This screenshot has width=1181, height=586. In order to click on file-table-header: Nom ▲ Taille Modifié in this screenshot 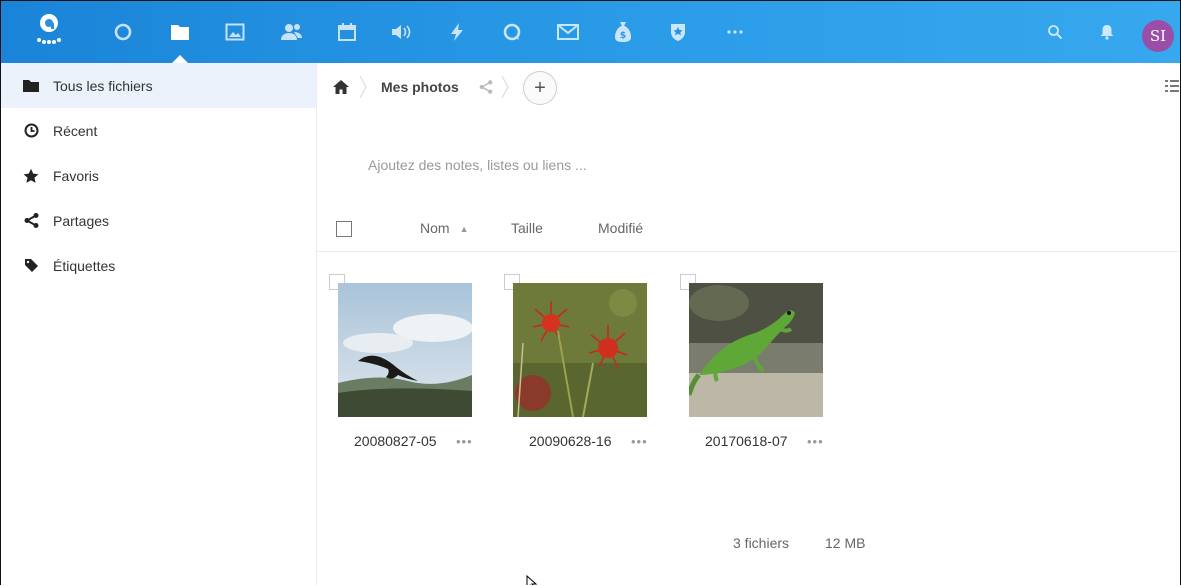, I will do `click(748, 232)`.